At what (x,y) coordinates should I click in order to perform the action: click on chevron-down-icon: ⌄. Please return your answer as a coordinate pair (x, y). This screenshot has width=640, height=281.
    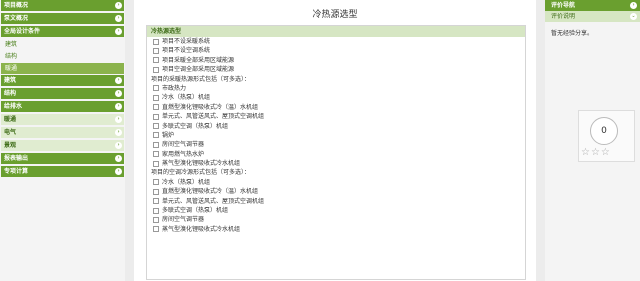
    Looking at the image, I should click on (633, 16).